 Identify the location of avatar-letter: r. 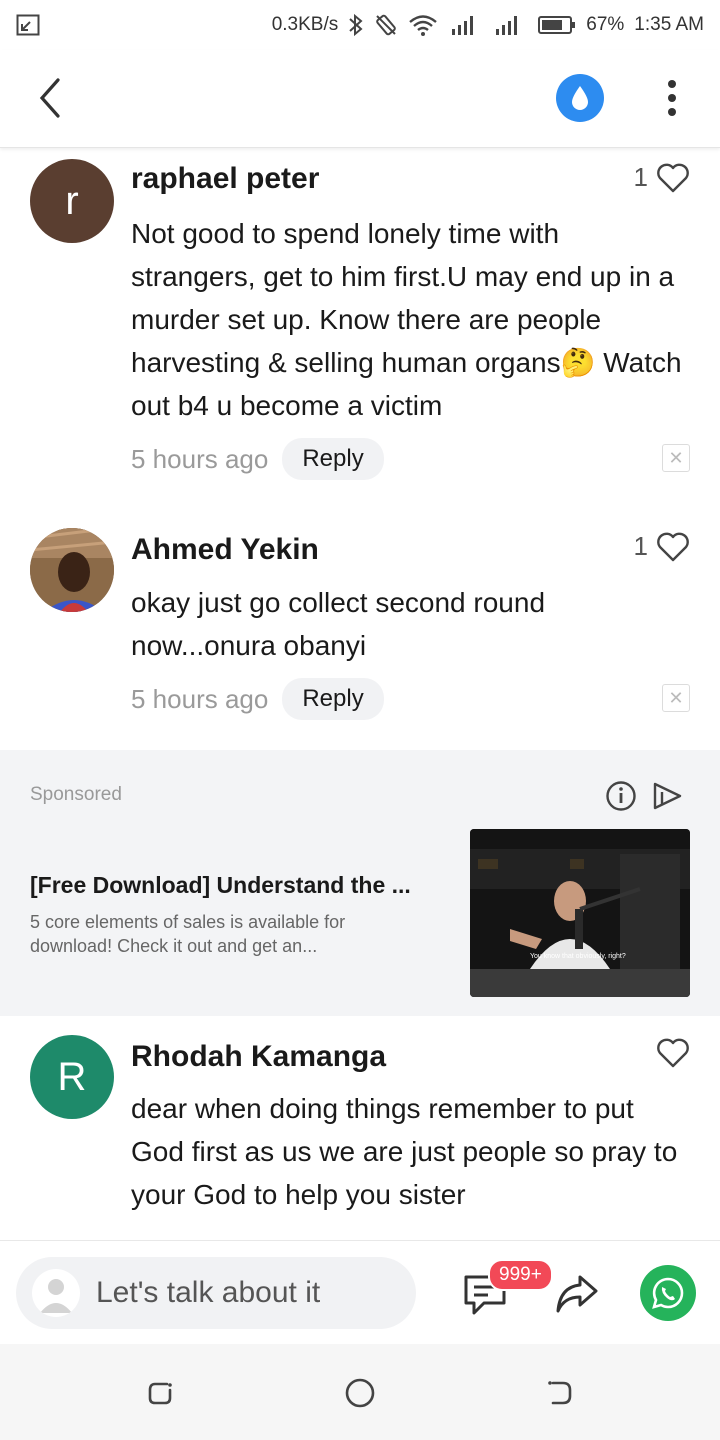
(72, 200).